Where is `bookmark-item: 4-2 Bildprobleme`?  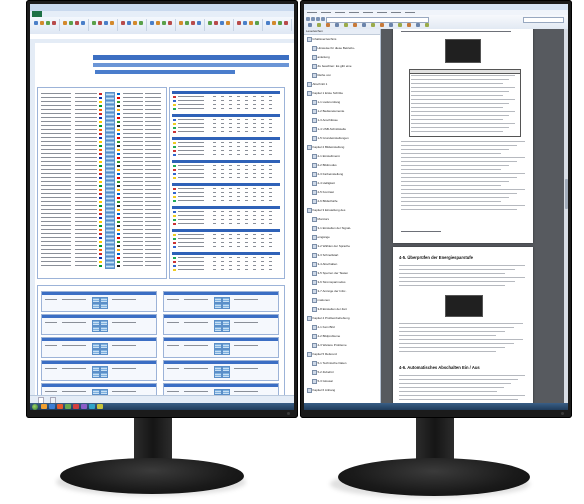
bookmark-item: 4-2 Bildprobleme is located at coordinates (342, 336).